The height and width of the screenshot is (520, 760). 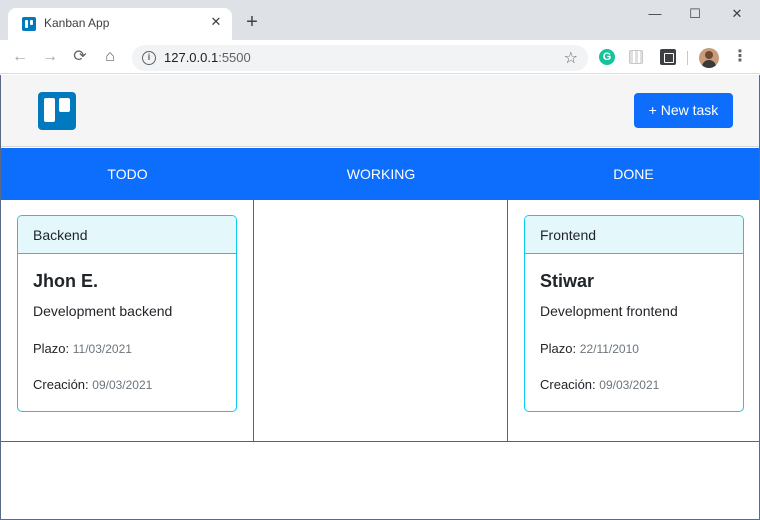 What do you see at coordinates (216, 22) in the screenshot?
I see `close-tab-icon: ✕` at bounding box center [216, 22].